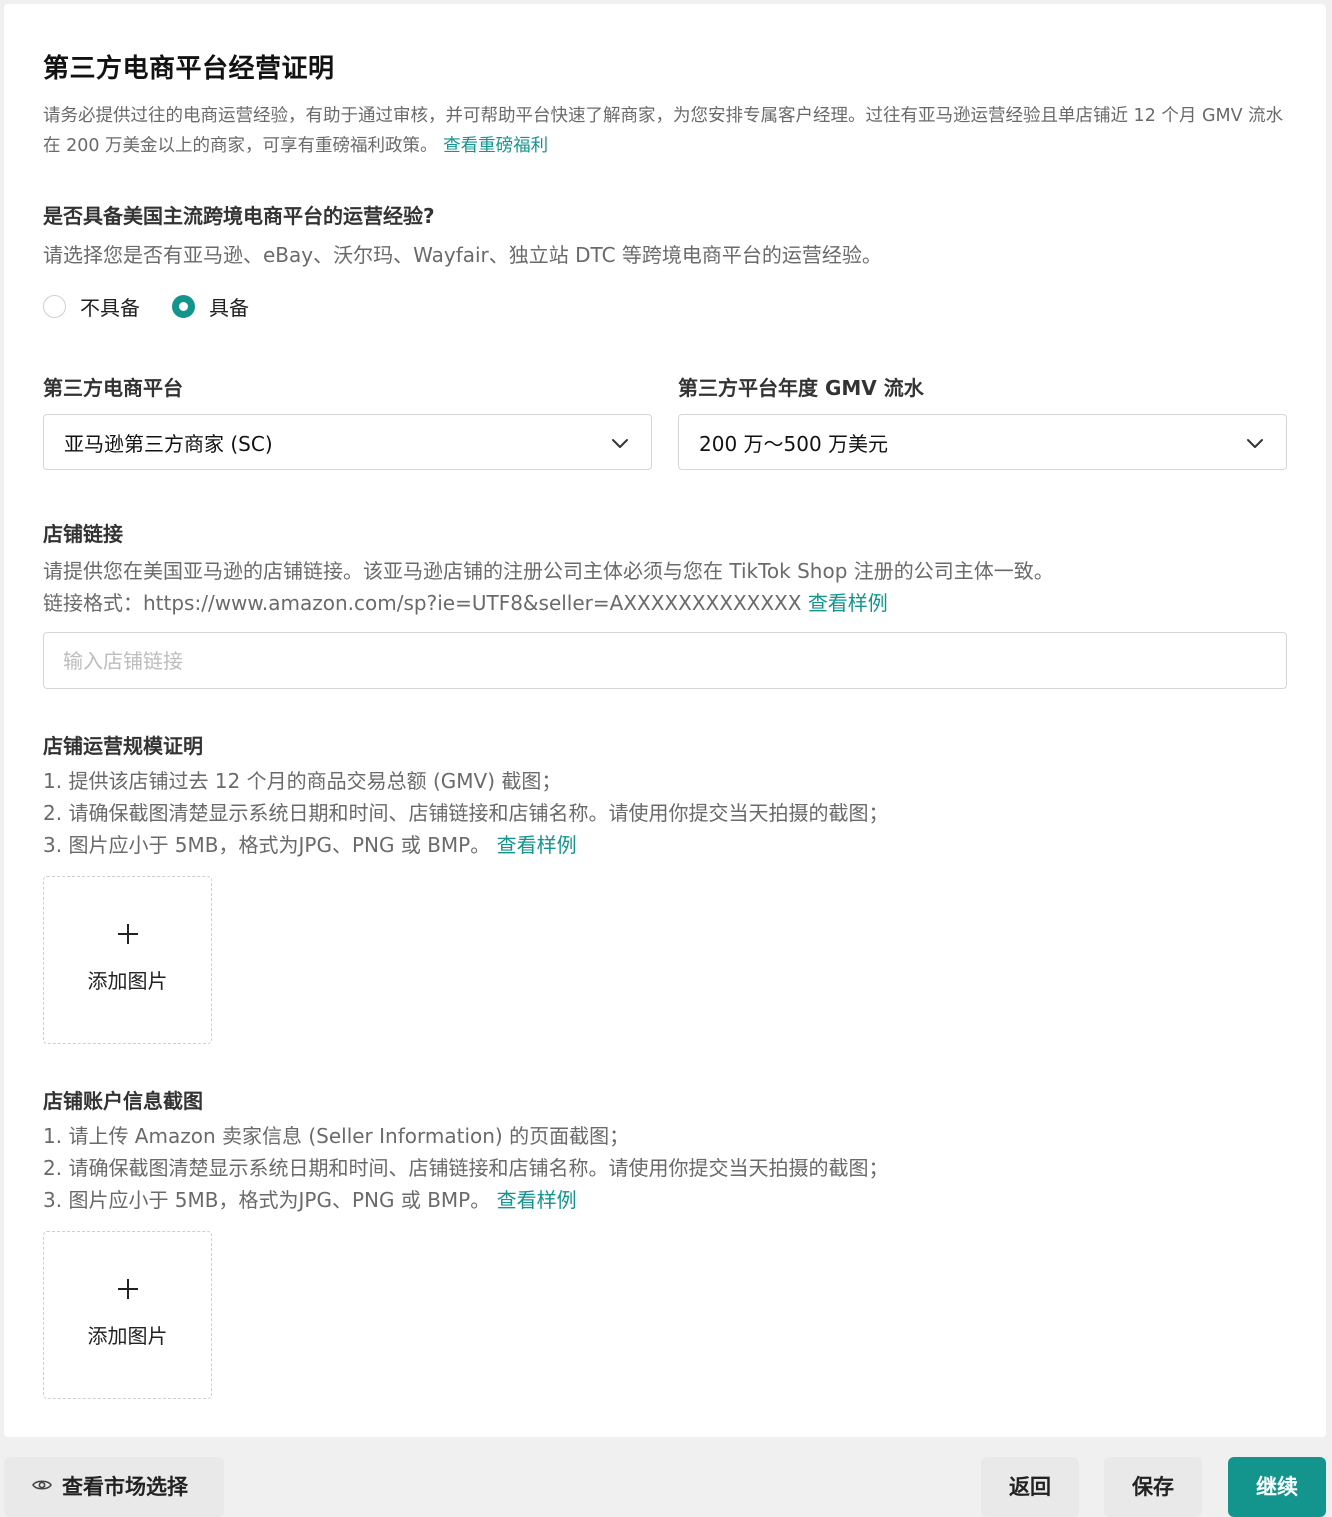 The image size is (1332, 1517). I want to click on scale-proof-line3-text: 3. 图片应小于 5MB，格式为JPG、PNG 或 BMP。, so click(267, 845).